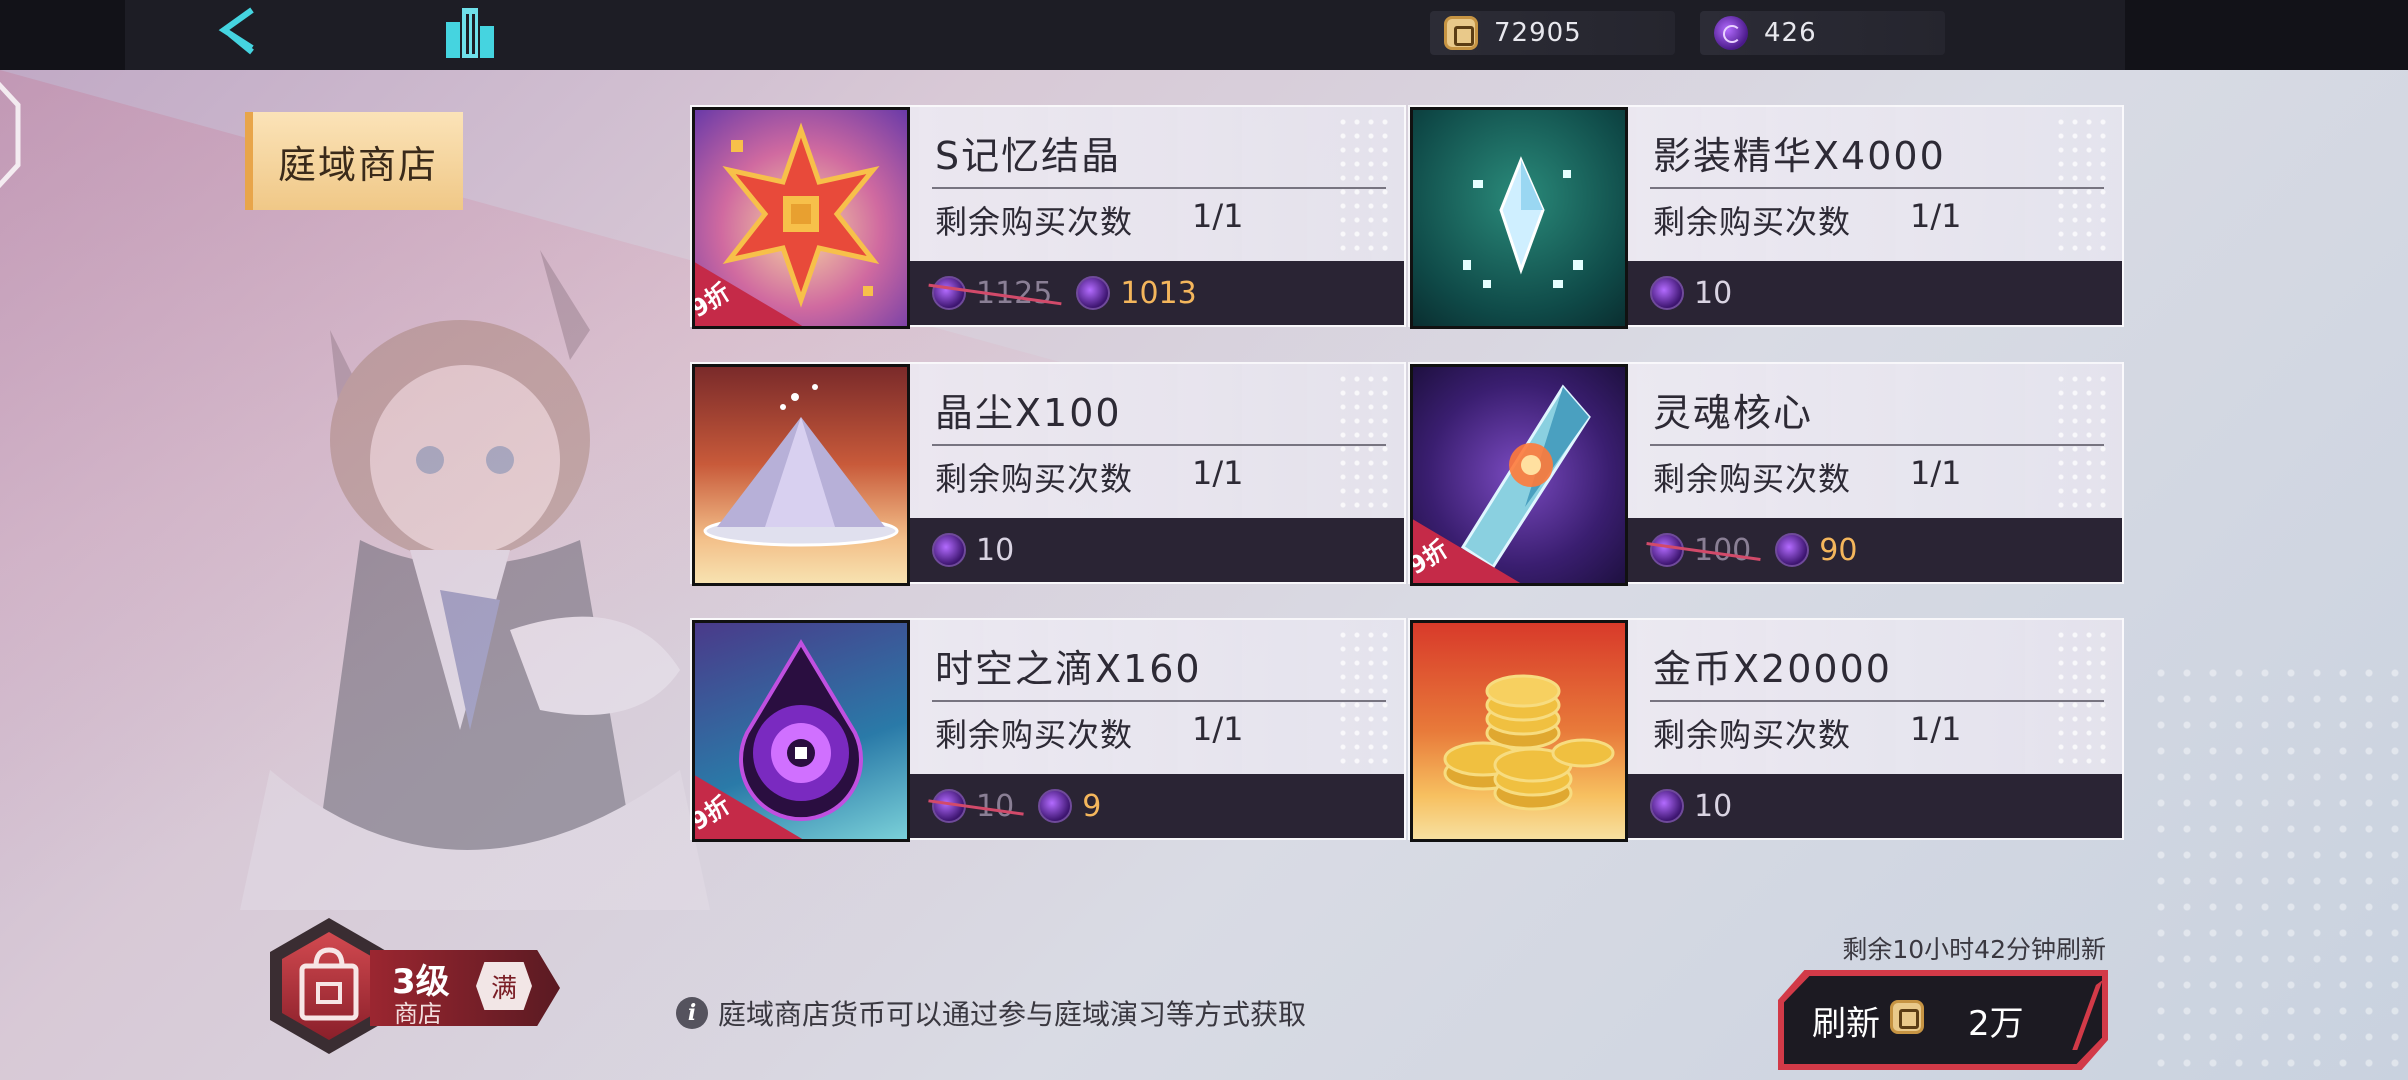 The height and width of the screenshot is (1080, 2408). Describe the element at coordinates (1204, 35) in the screenshot. I see `top-bar: 72905 426` at that location.